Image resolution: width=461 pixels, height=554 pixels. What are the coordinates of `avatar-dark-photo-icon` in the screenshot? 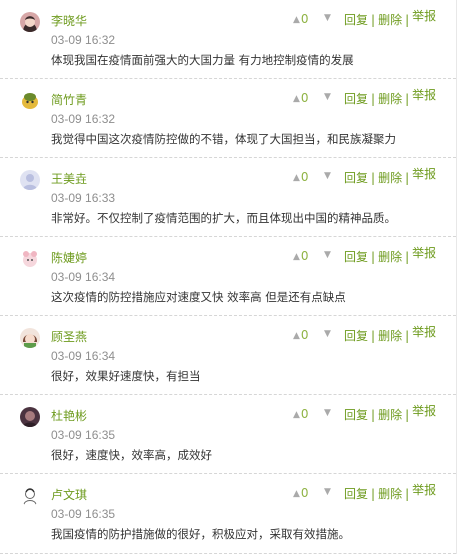 It's located at (30, 417).